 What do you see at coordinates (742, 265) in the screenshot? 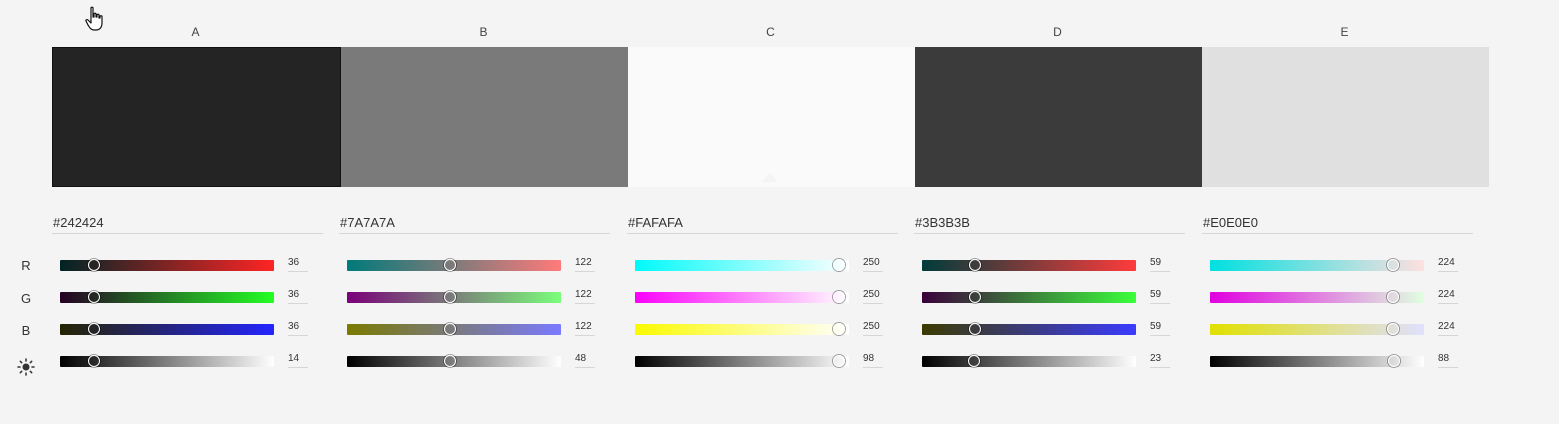
I see `red-slider-c` at bounding box center [742, 265].